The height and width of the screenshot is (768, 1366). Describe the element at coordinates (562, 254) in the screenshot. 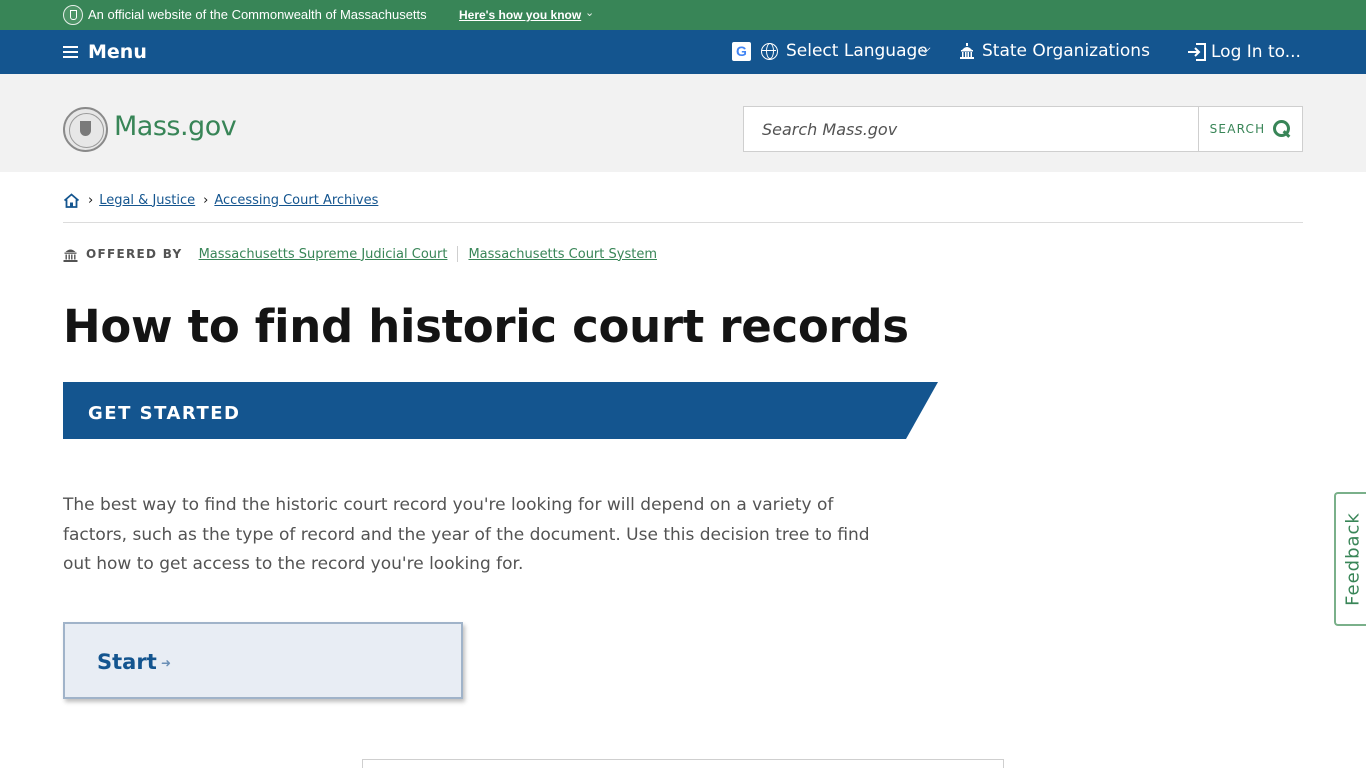

I see `org-link-court-system: Massachusetts Court System` at that location.